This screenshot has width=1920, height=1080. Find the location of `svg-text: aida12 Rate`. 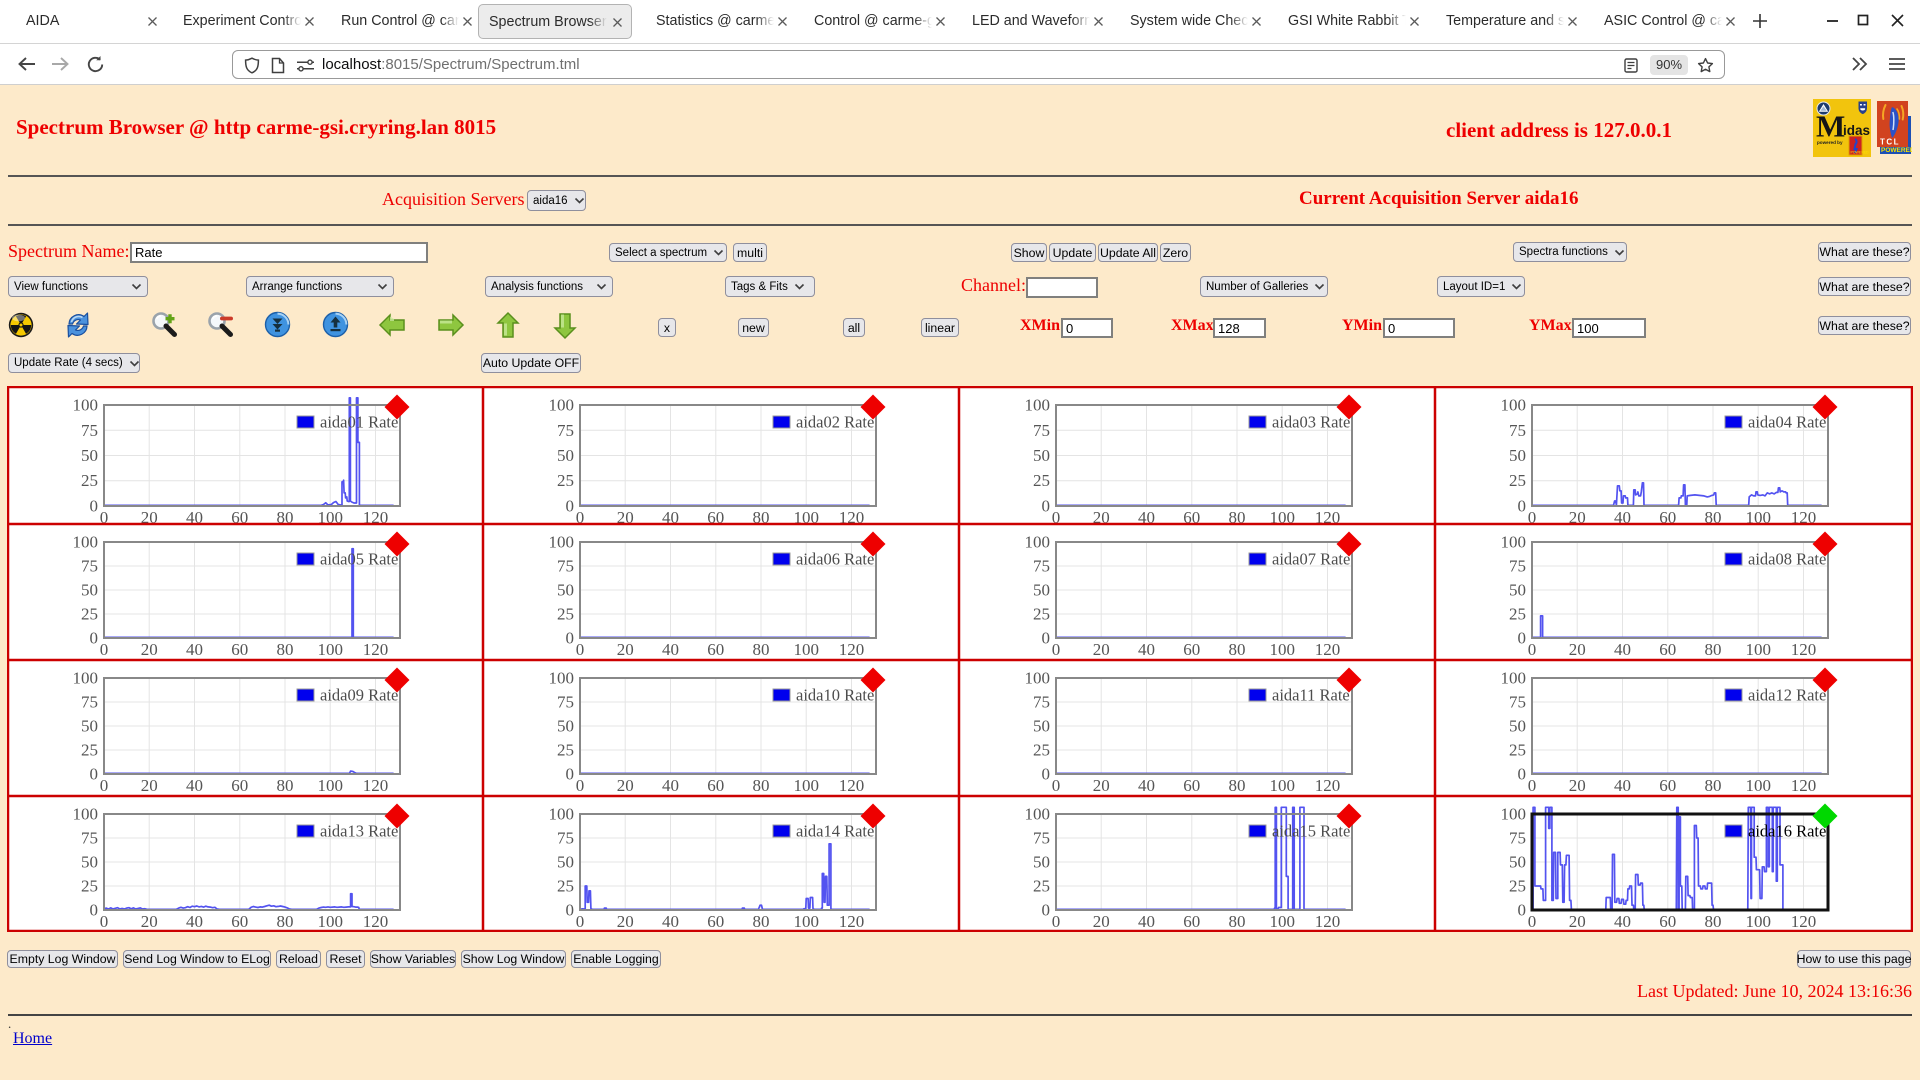

svg-text: aida12 Rate is located at coordinates (1787, 695).